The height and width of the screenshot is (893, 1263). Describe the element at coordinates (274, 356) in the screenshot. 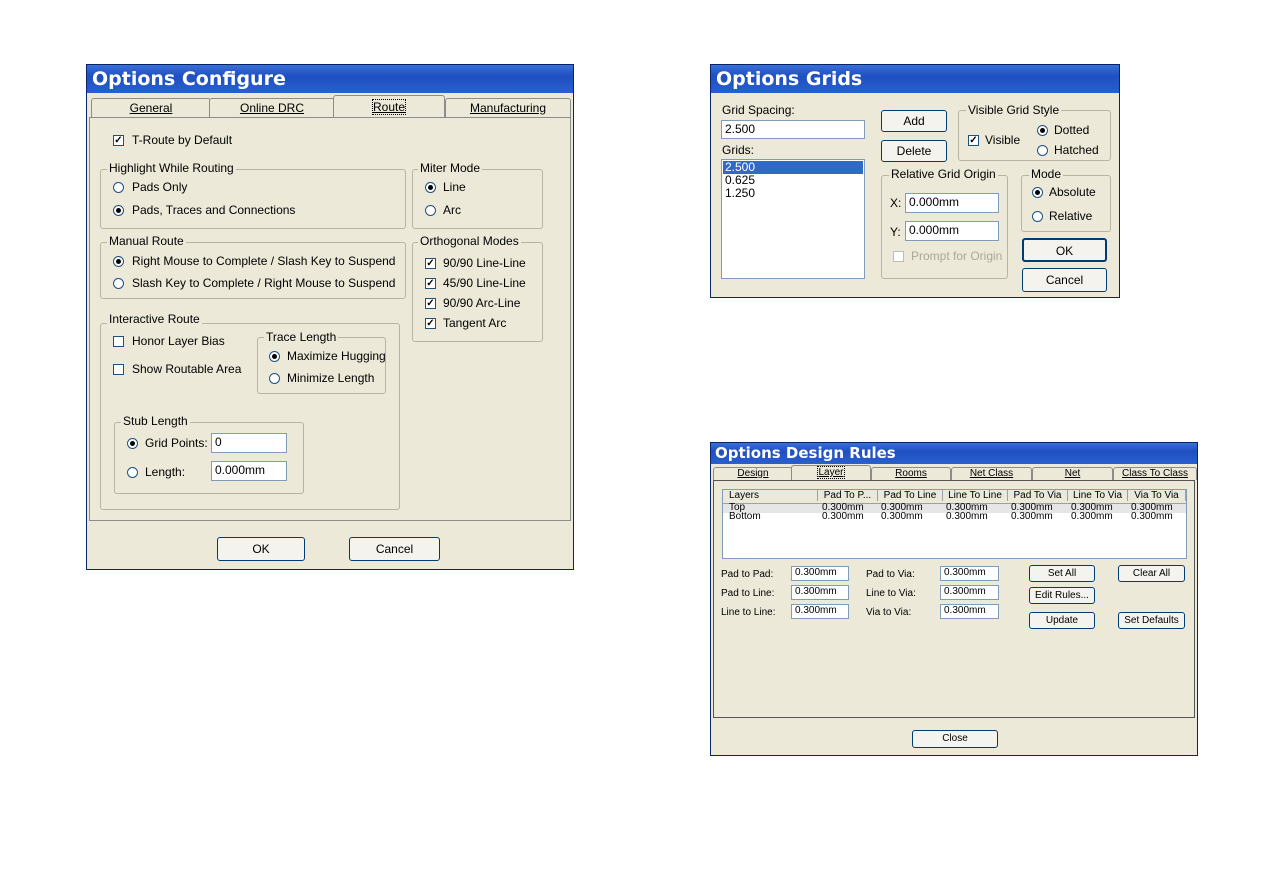

I see `maximize-hugging-radio` at that location.